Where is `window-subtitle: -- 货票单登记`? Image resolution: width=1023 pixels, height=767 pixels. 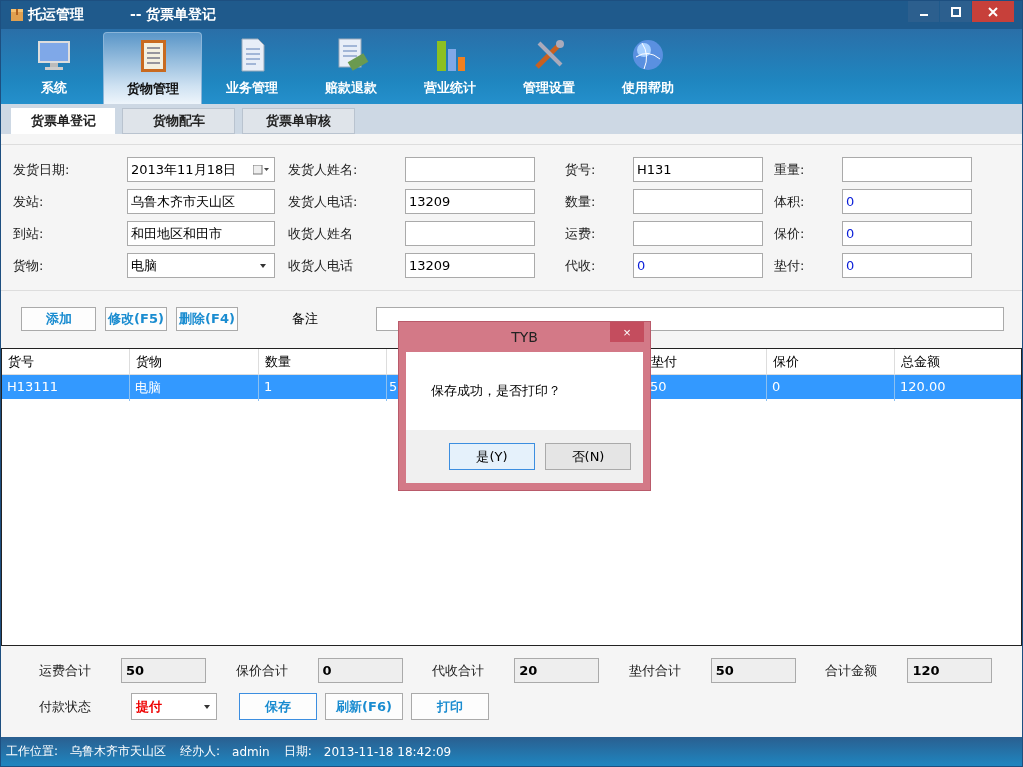 window-subtitle: -- 货票单登记 is located at coordinates (173, 15).